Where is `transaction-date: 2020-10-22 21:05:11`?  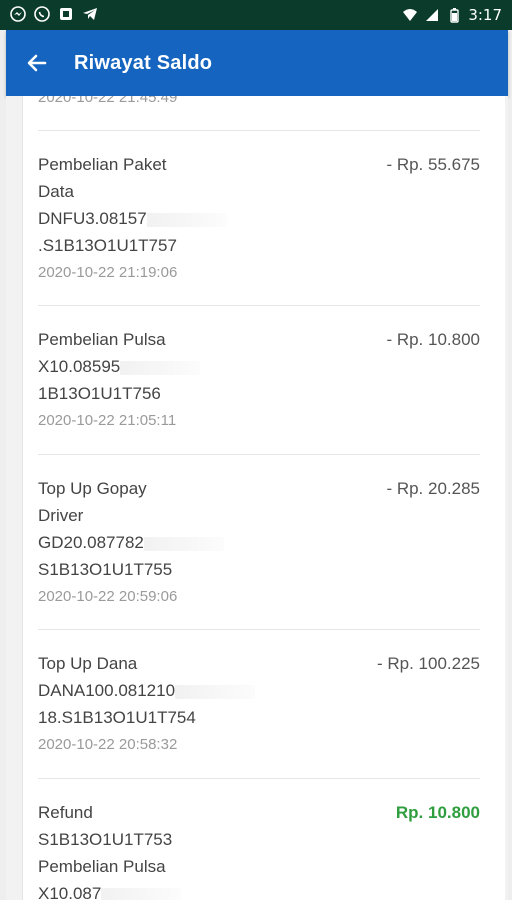 transaction-date: 2020-10-22 21:05:11 is located at coordinates (107, 420).